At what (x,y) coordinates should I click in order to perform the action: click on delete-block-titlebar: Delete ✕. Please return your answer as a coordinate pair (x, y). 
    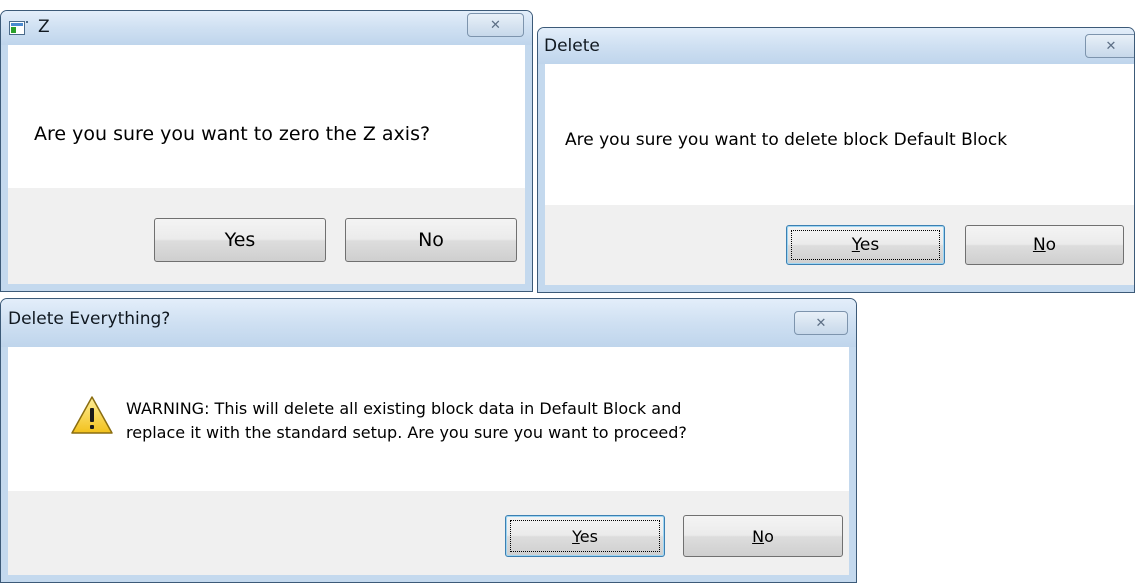
    Looking at the image, I should click on (836, 46).